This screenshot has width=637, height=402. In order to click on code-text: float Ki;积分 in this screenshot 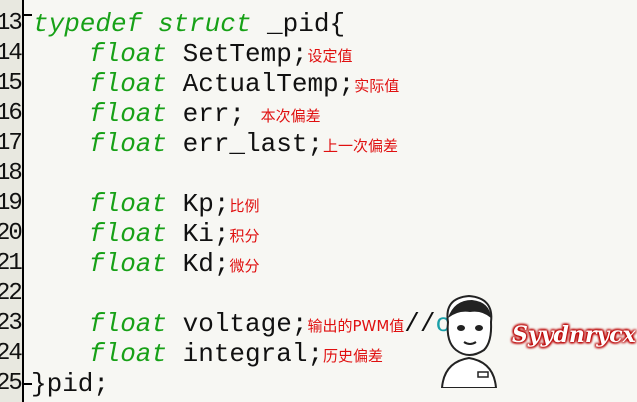, I will do `click(174, 235)`.